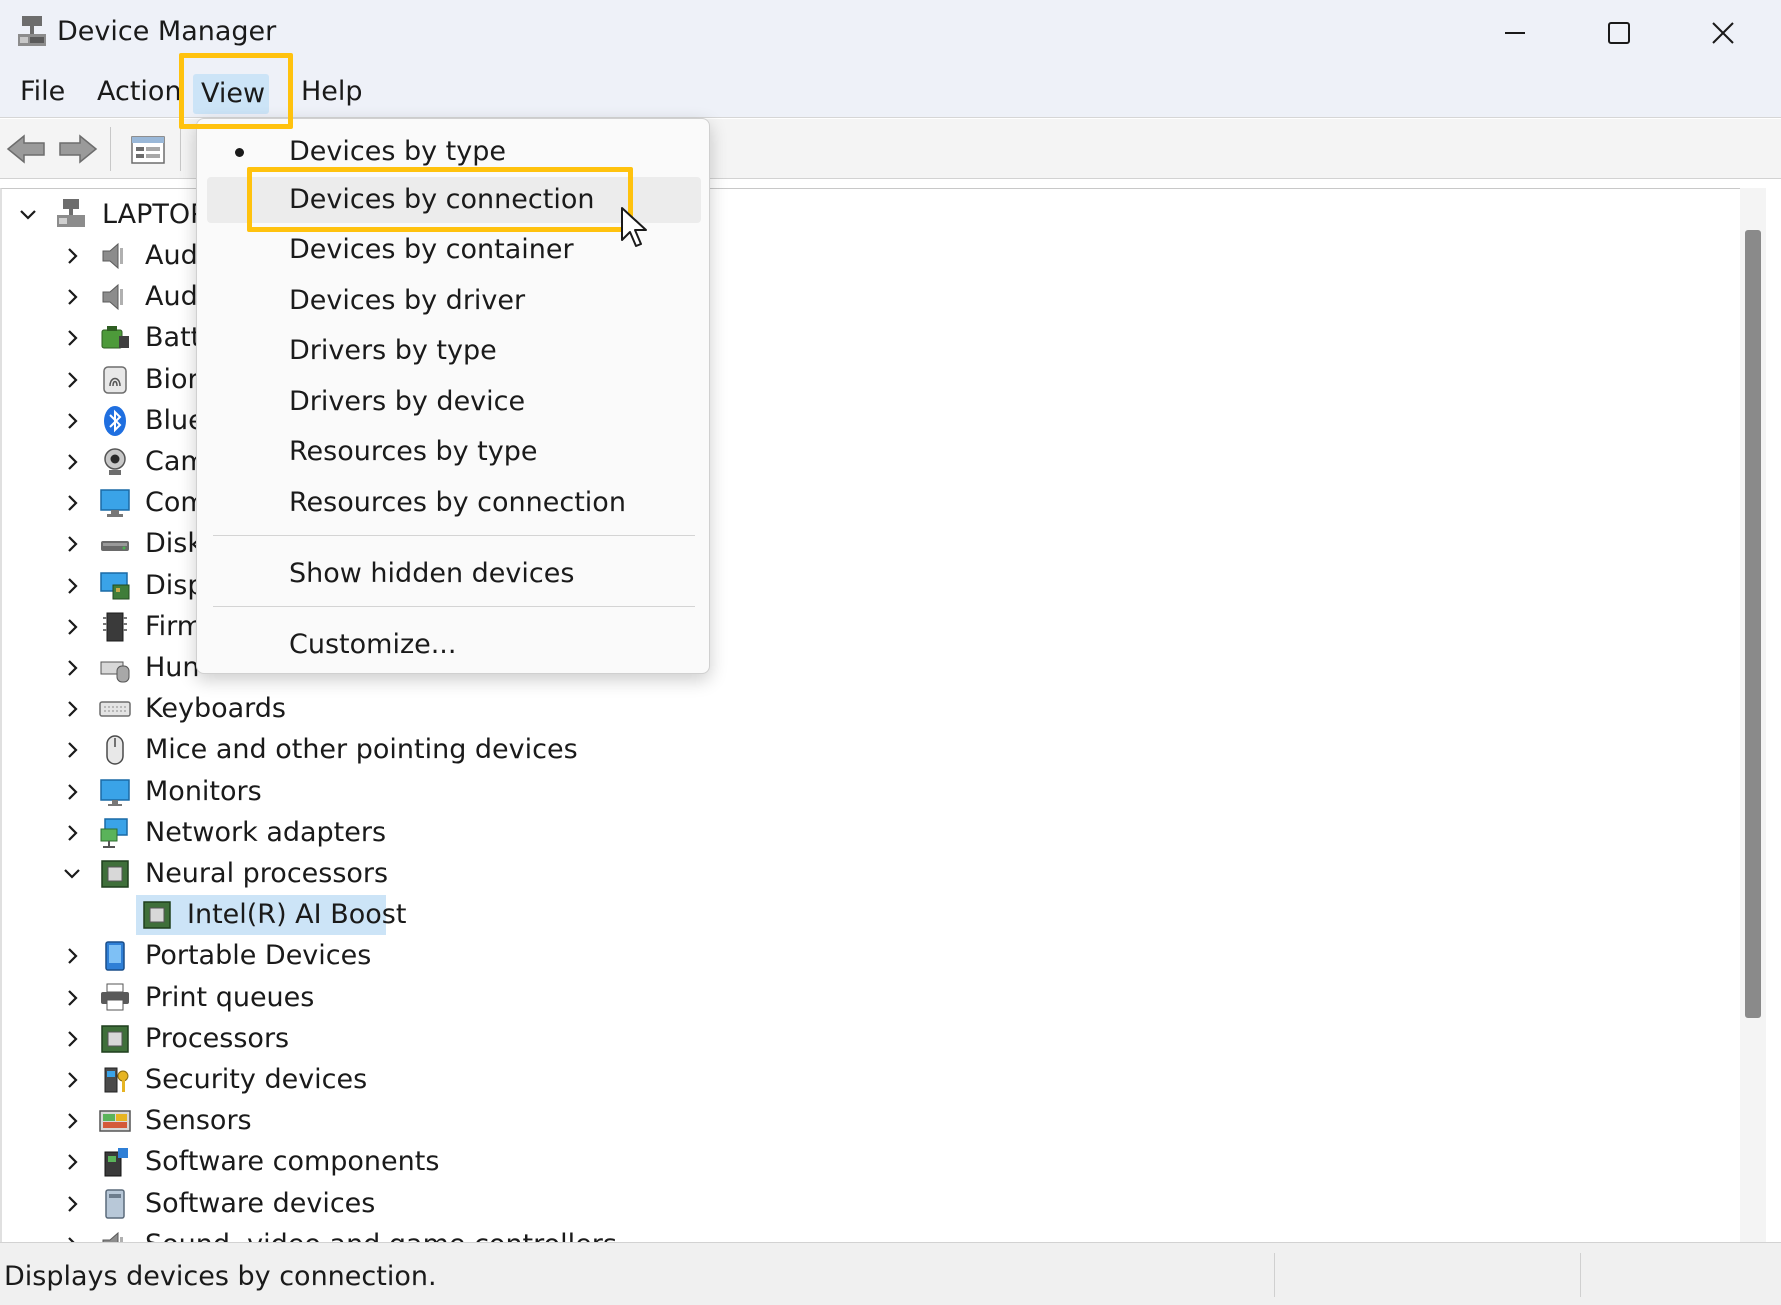  Describe the element at coordinates (198, 1121) in the screenshot. I see `tree-item-label: Sensors` at that location.